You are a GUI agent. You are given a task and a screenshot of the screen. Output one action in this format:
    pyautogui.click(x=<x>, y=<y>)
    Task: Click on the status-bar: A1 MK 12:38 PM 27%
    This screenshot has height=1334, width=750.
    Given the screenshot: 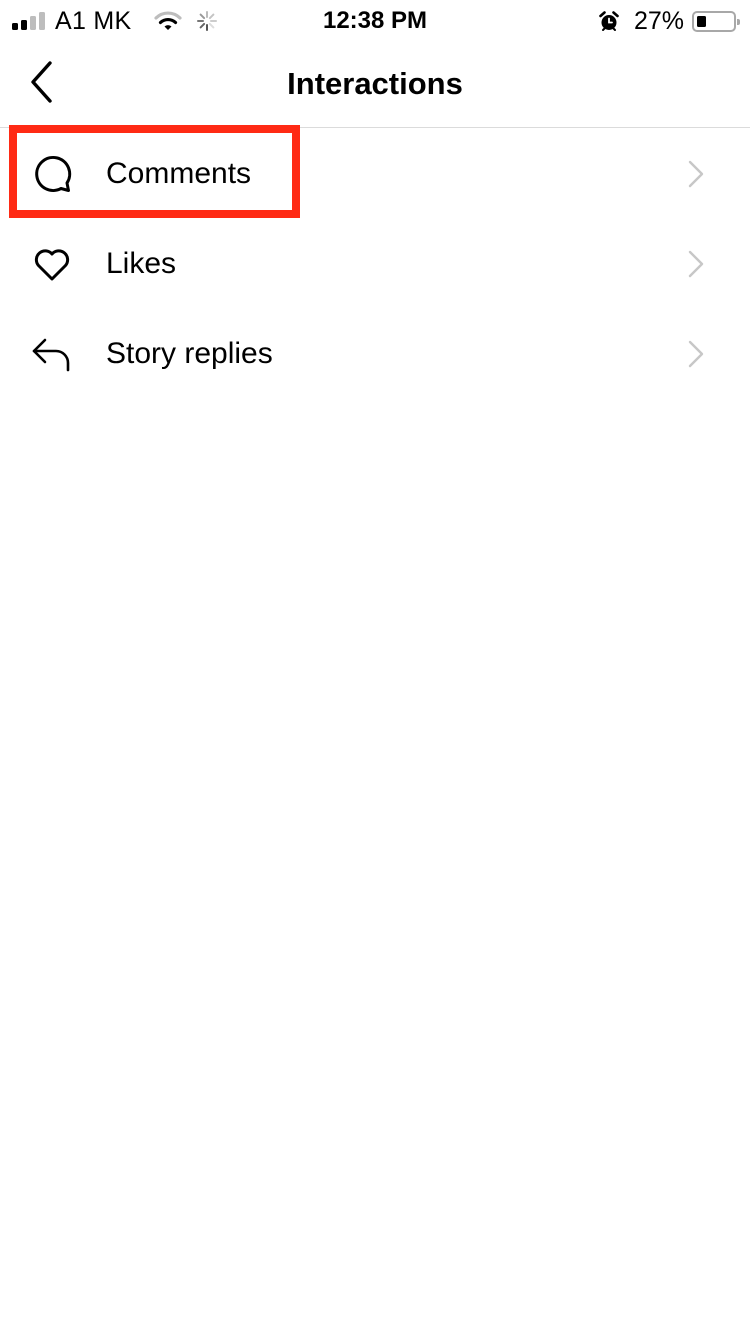 What is the action you would take?
    pyautogui.click(x=375, y=20)
    